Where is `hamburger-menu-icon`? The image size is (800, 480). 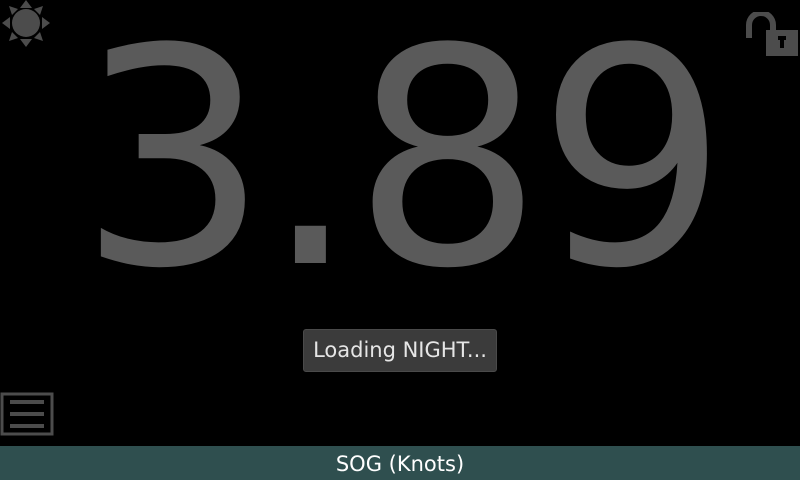
hamburger-menu-icon is located at coordinates (27, 414).